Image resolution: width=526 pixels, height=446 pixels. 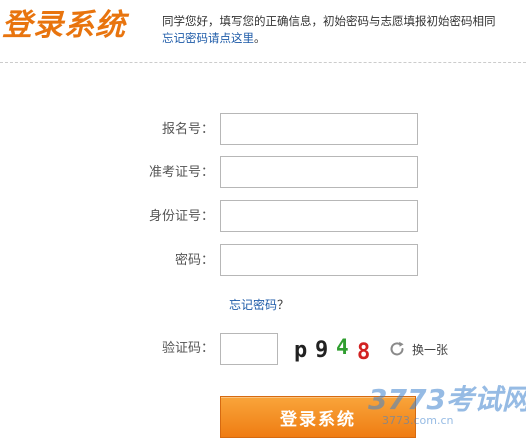 I want to click on field-row-id-number: 身份证号：, so click(x=263, y=217).